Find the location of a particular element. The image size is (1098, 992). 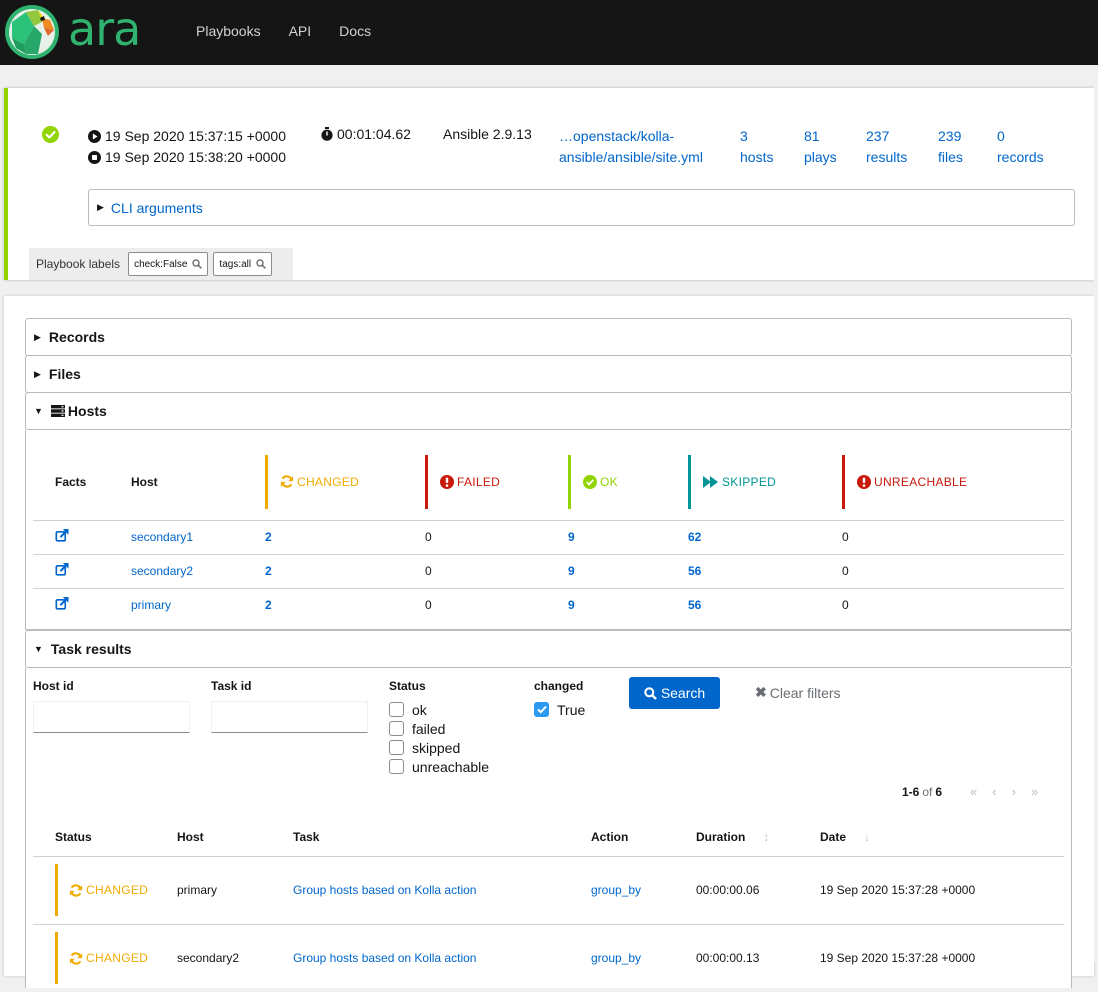

status-badge: CHANGED is located at coordinates (116, 958).